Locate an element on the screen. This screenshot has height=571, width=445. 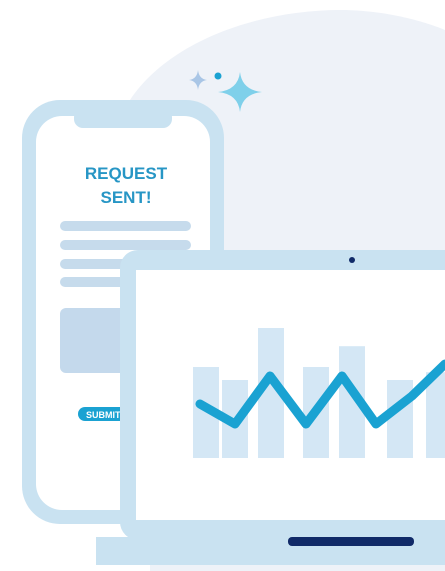
camera-icon is located at coordinates (352, 260).